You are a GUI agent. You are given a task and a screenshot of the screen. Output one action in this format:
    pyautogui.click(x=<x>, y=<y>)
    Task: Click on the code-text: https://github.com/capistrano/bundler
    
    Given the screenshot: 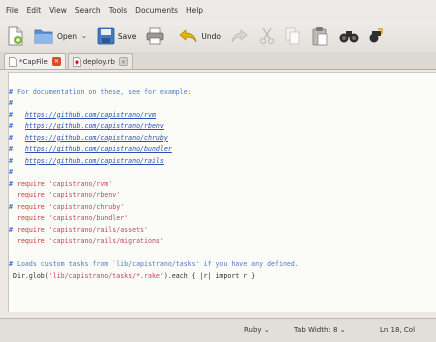 What is the action you would take?
    pyautogui.click(x=92, y=149)
    